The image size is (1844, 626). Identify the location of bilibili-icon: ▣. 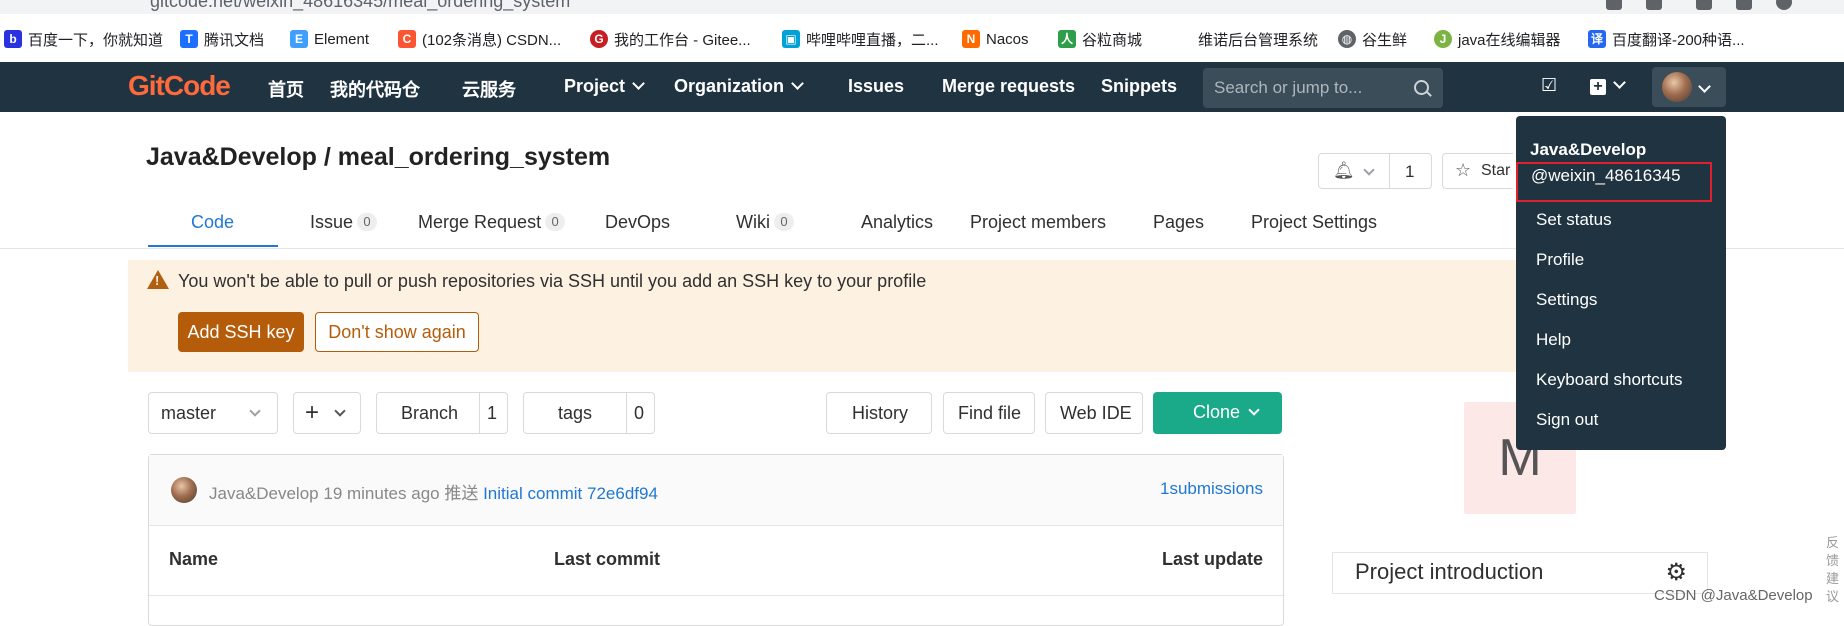
(791, 39).